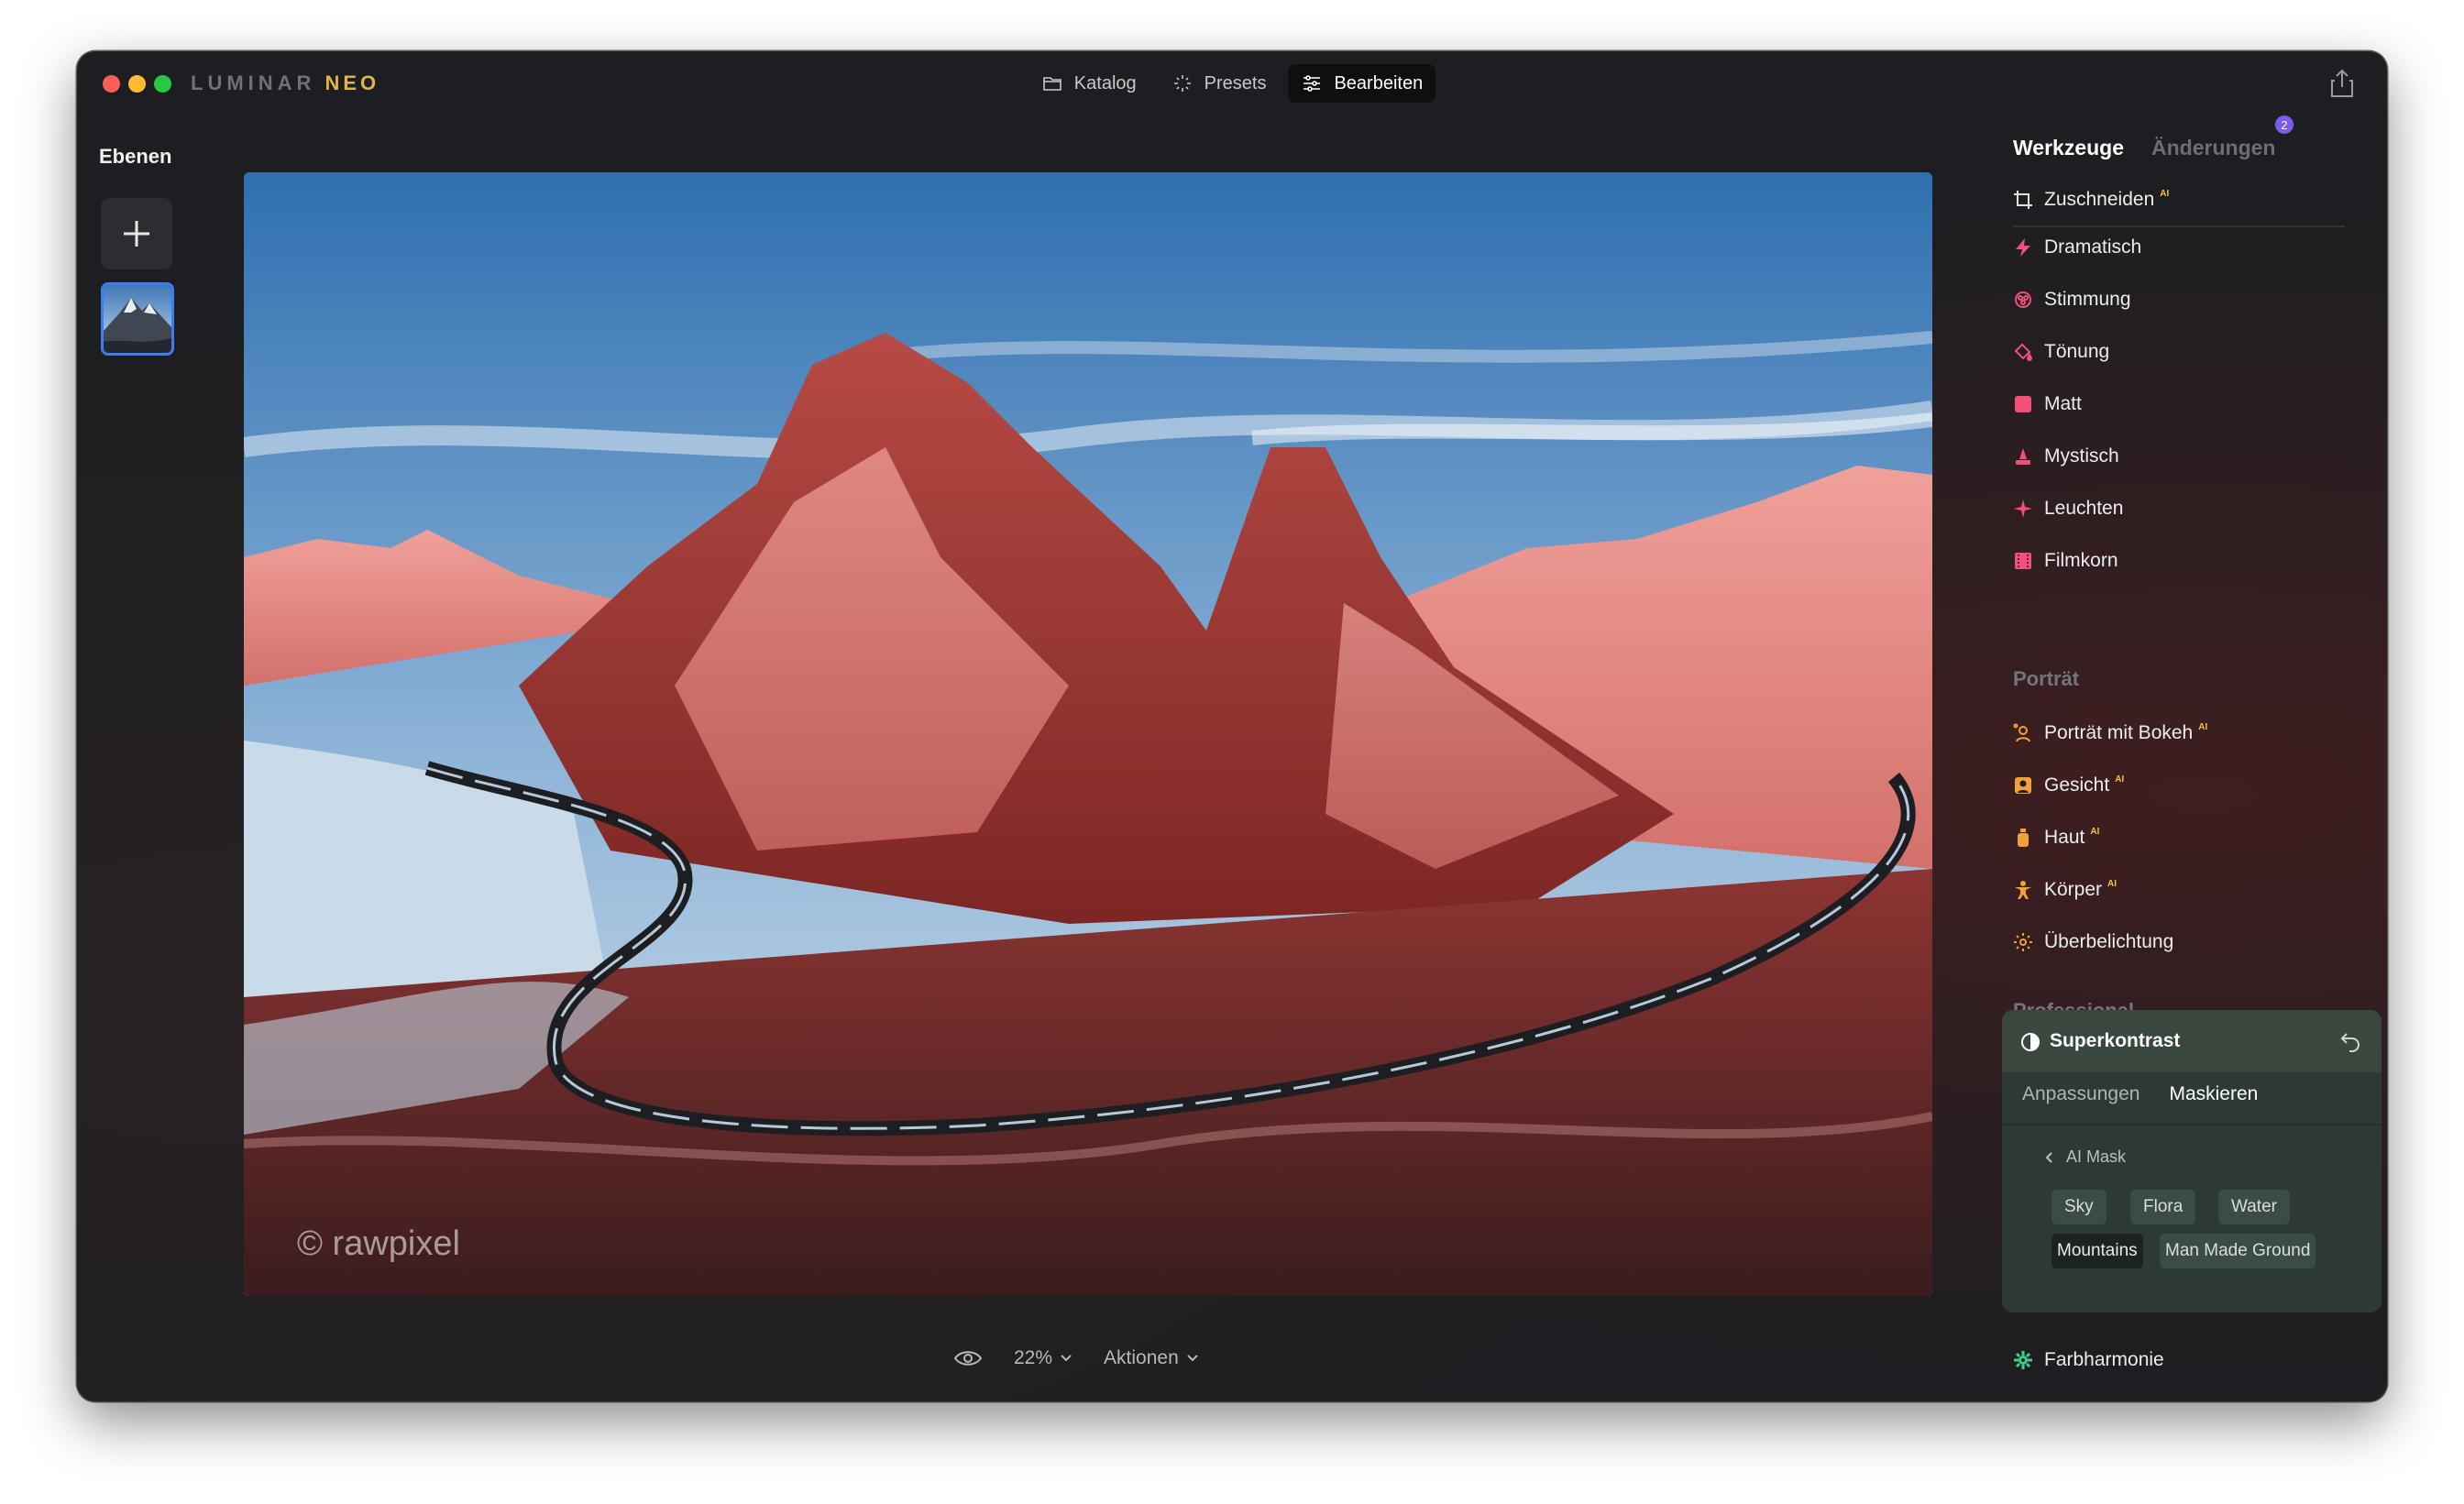 This screenshot has width=2464, height=1504. I want to click on ai-mask-label: AI Mask, so click(2096, 1156).